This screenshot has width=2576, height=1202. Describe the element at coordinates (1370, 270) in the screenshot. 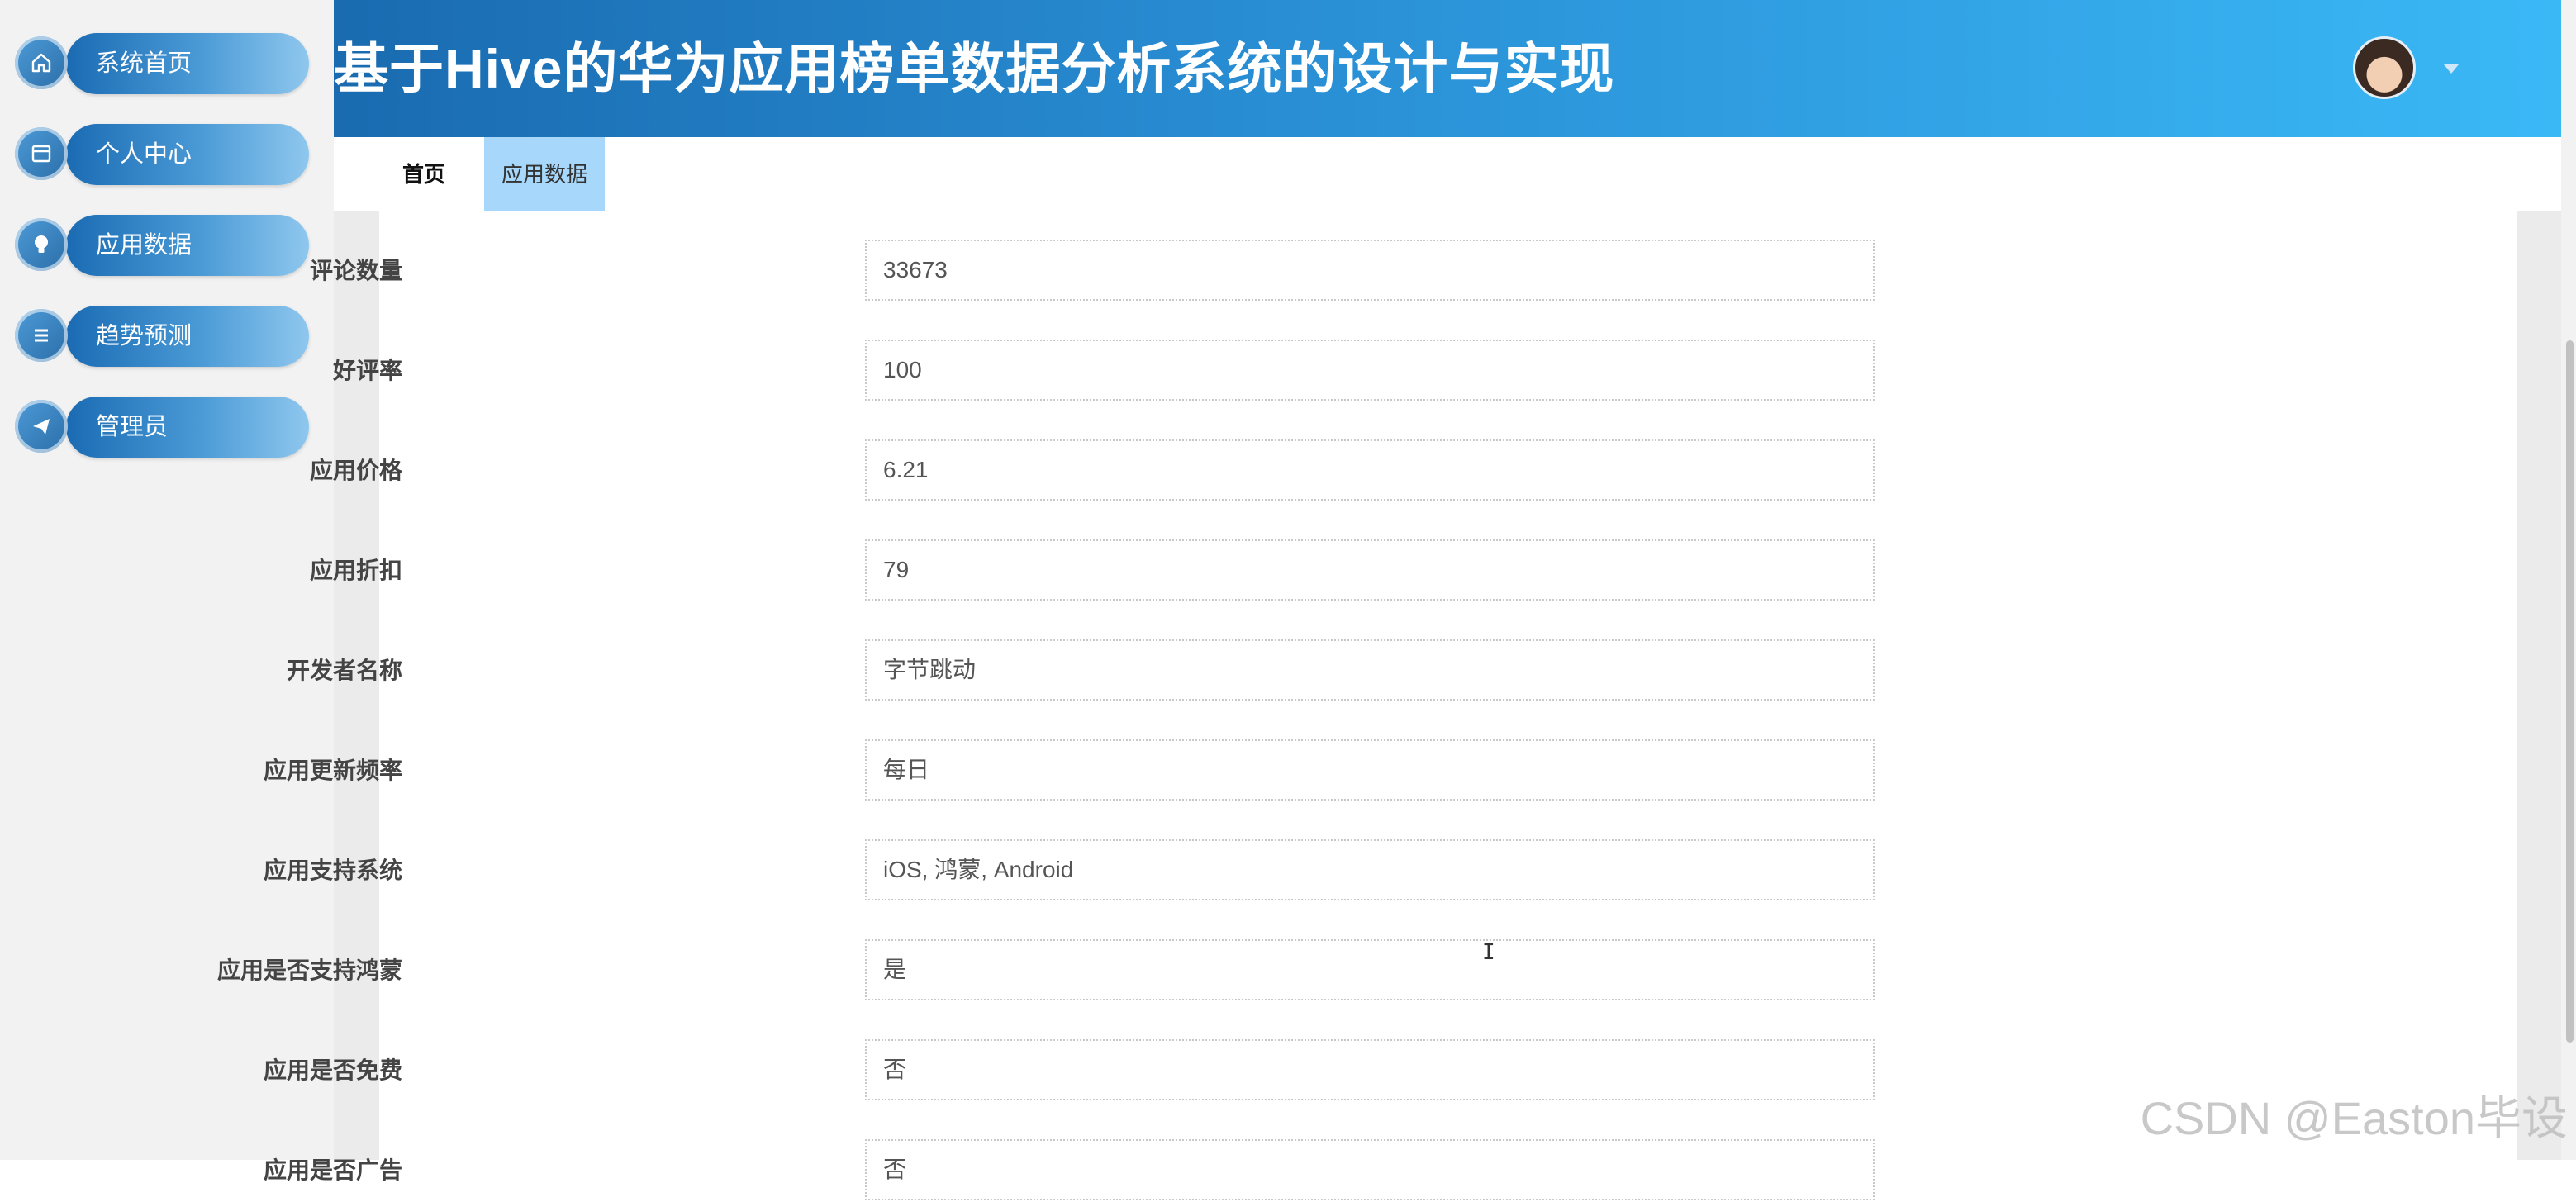

I see `comment-count-field: 33673` at that location.